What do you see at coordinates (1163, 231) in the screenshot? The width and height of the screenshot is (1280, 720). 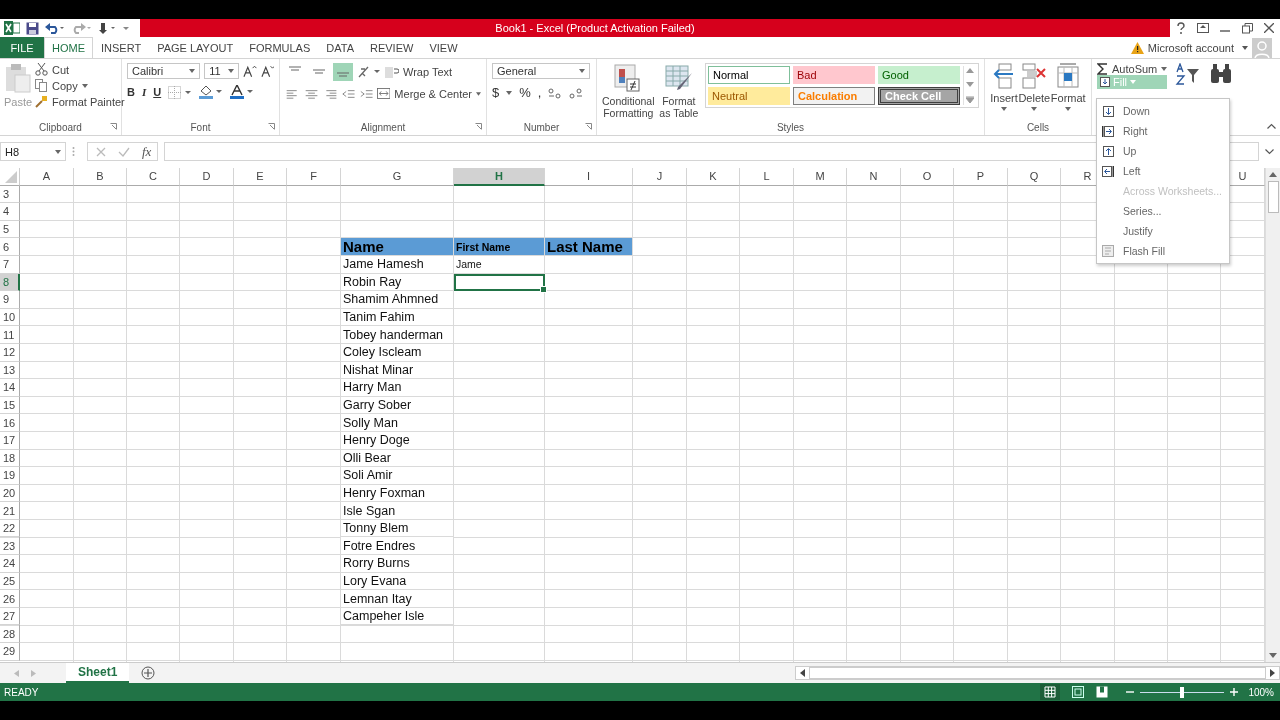 I see `menu-item: Justify` at bounding box center [1163, 231].